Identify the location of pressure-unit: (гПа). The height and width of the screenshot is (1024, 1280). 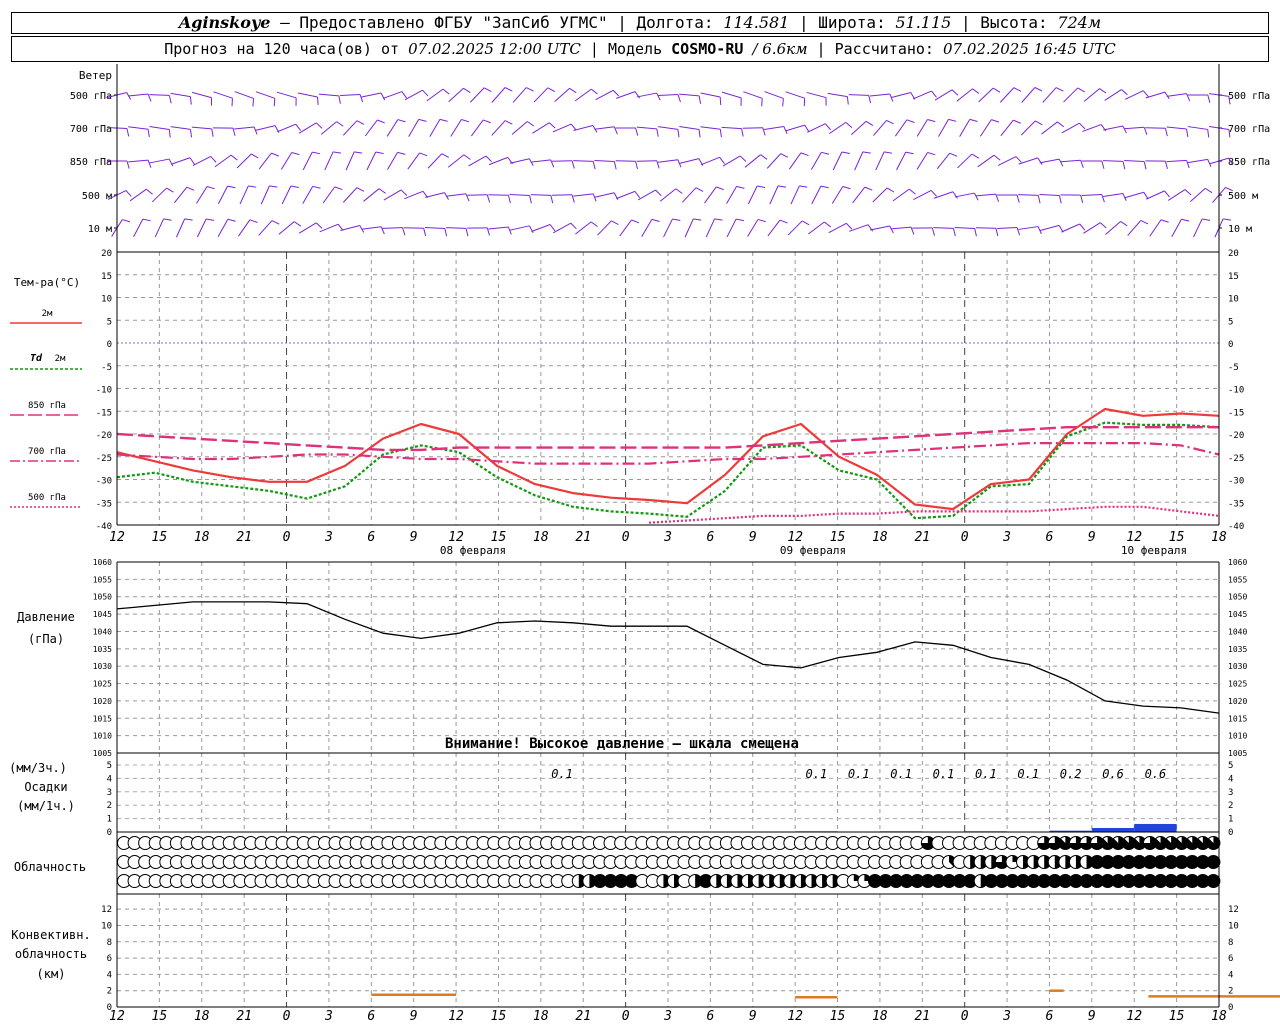
(46, 639).